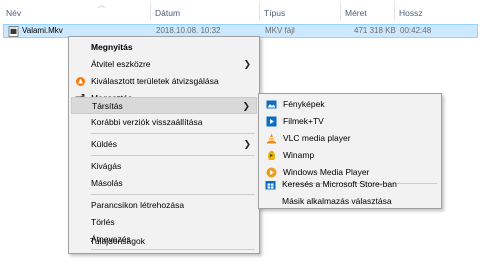  Describe the element at coordinates (163, 241) in the screenshot. I see `menu-item-properties: Tulajdonságok` at that location.